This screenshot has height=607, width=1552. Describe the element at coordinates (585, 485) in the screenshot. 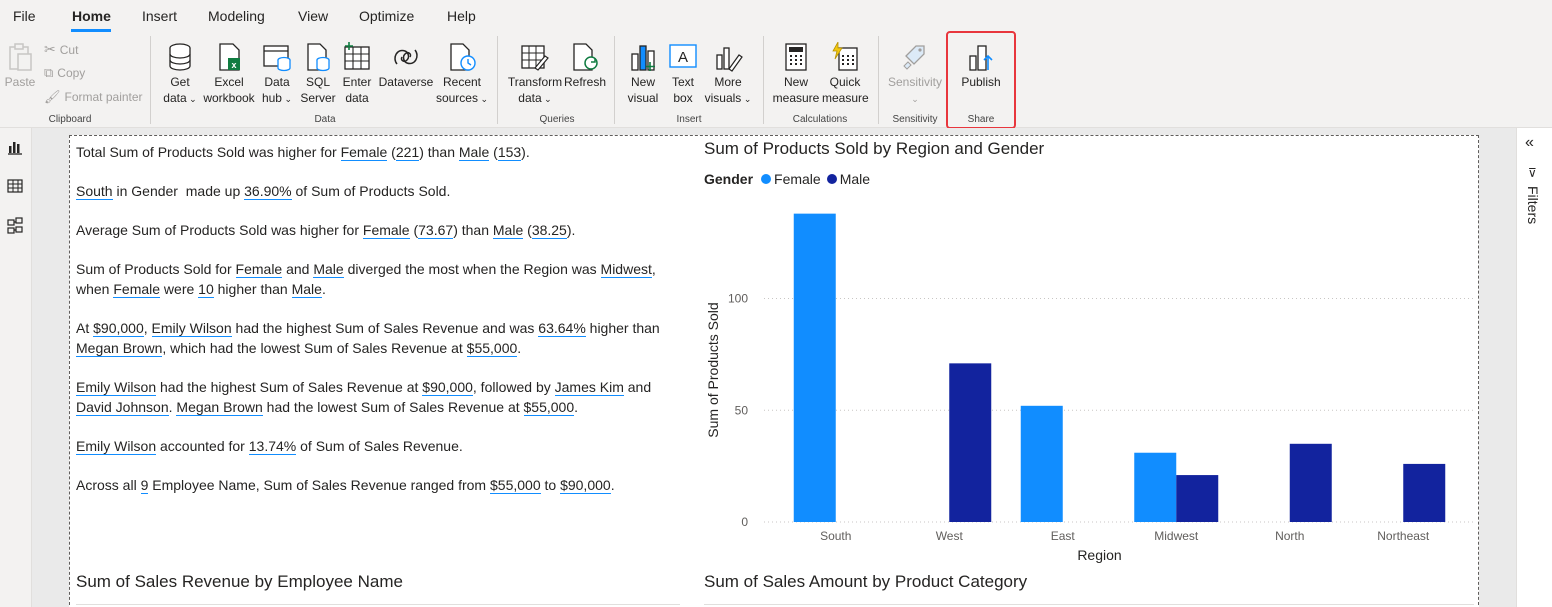

I see `highlight-value: $90,000` at that location.